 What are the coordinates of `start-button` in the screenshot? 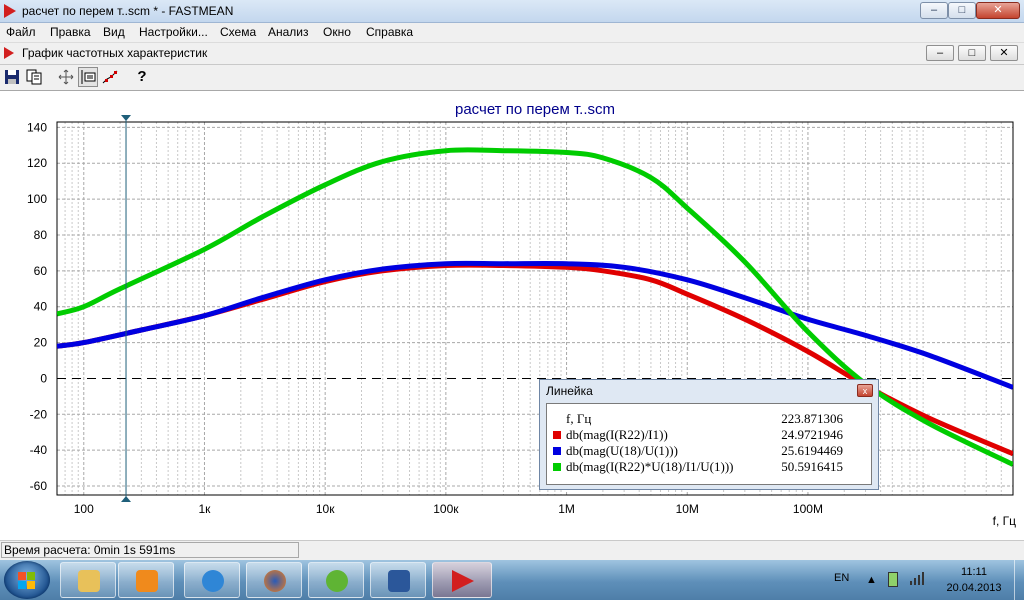 It's located at (27, 580).